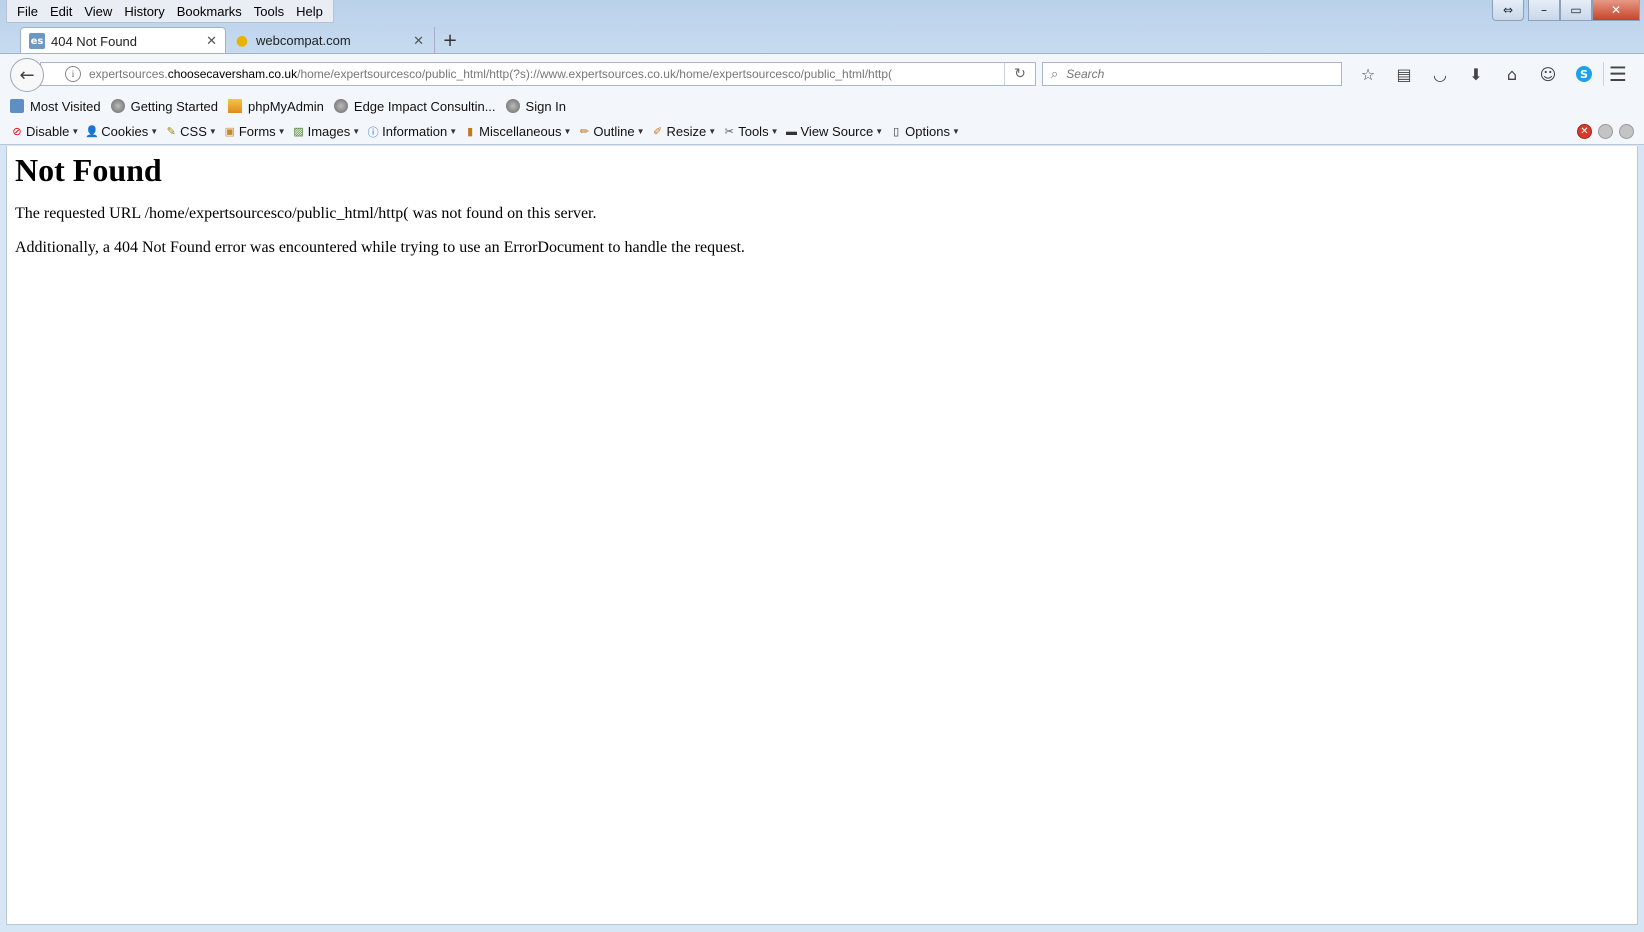 The image size is (1644, 932). I want to click on dev-images-menu: ▨ Images ▼, so click(326, 131).